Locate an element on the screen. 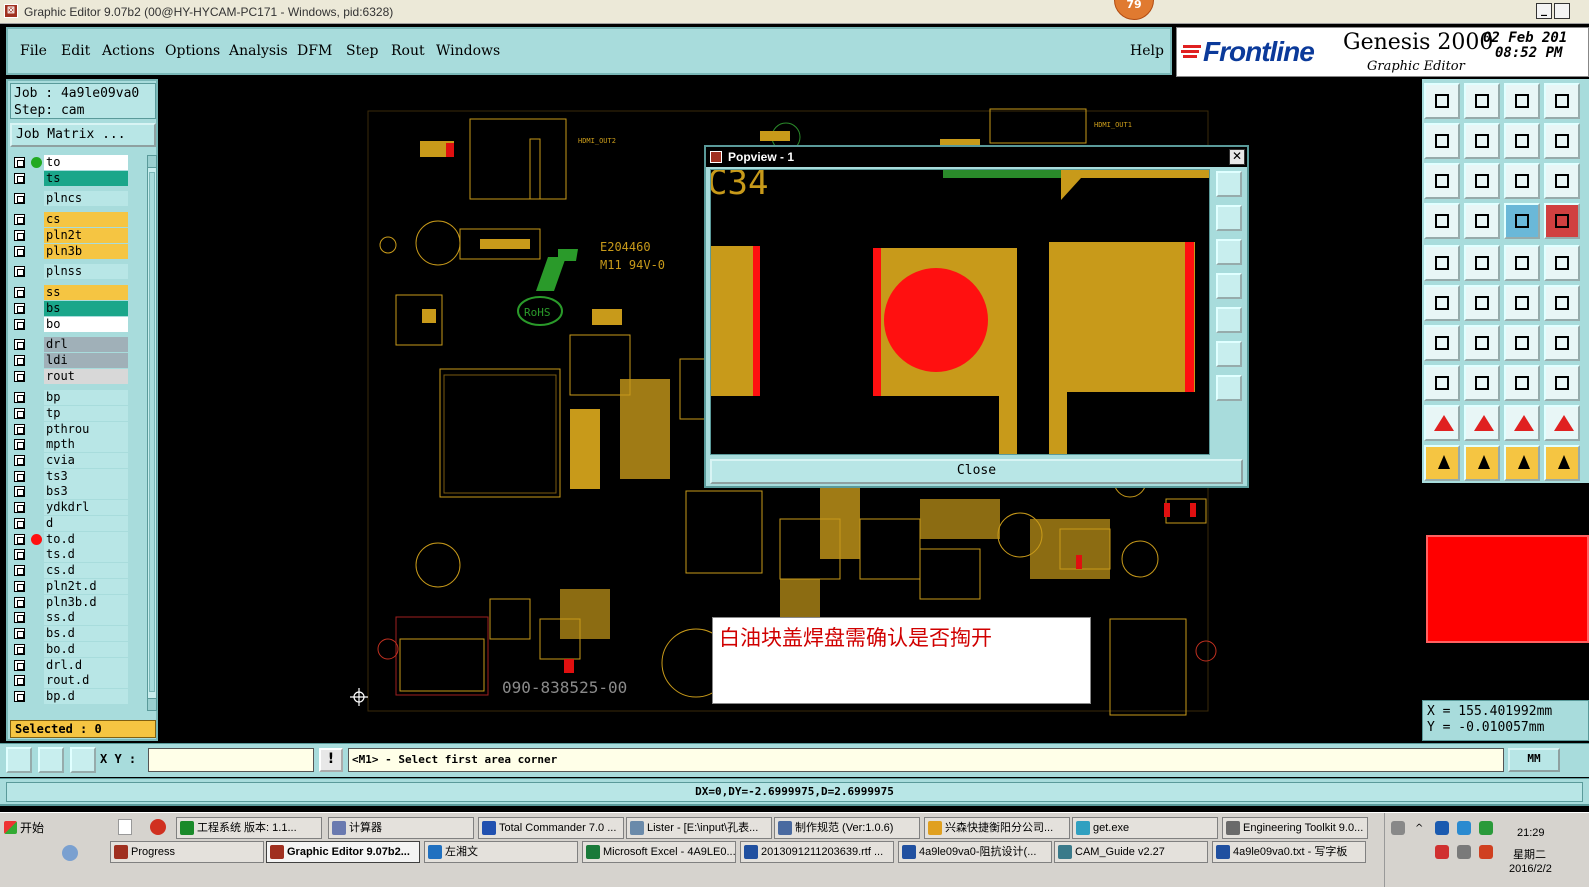 The image size is (1589, 887). layer-row: bo.d is located at coordinates (78, 649).